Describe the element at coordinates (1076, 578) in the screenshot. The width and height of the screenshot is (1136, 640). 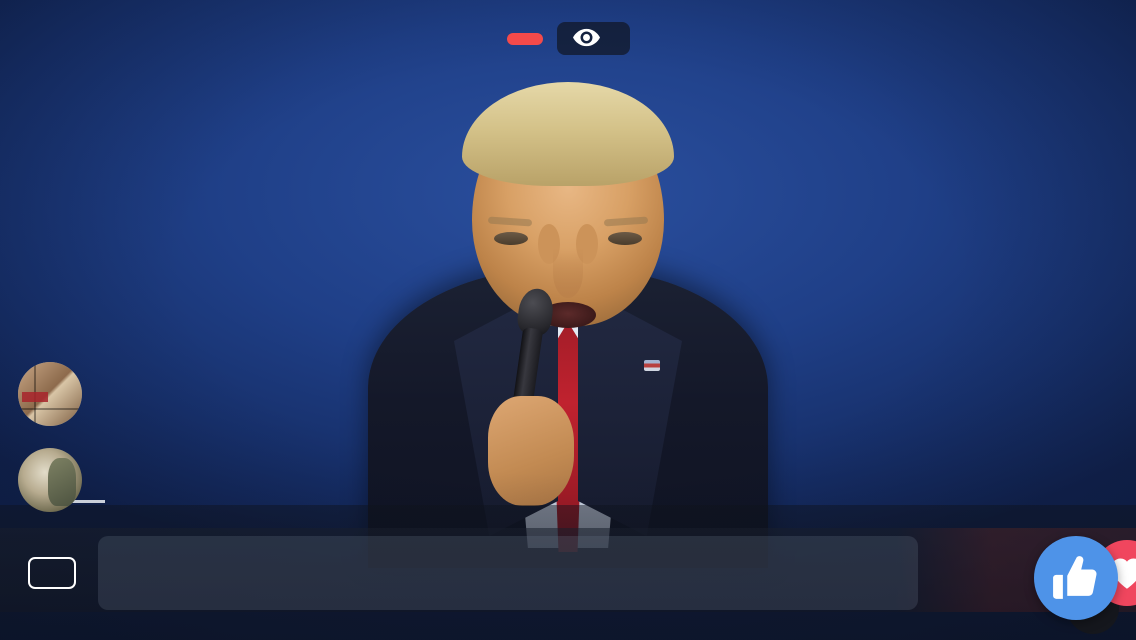
I see `like-reaction-button` at that location.